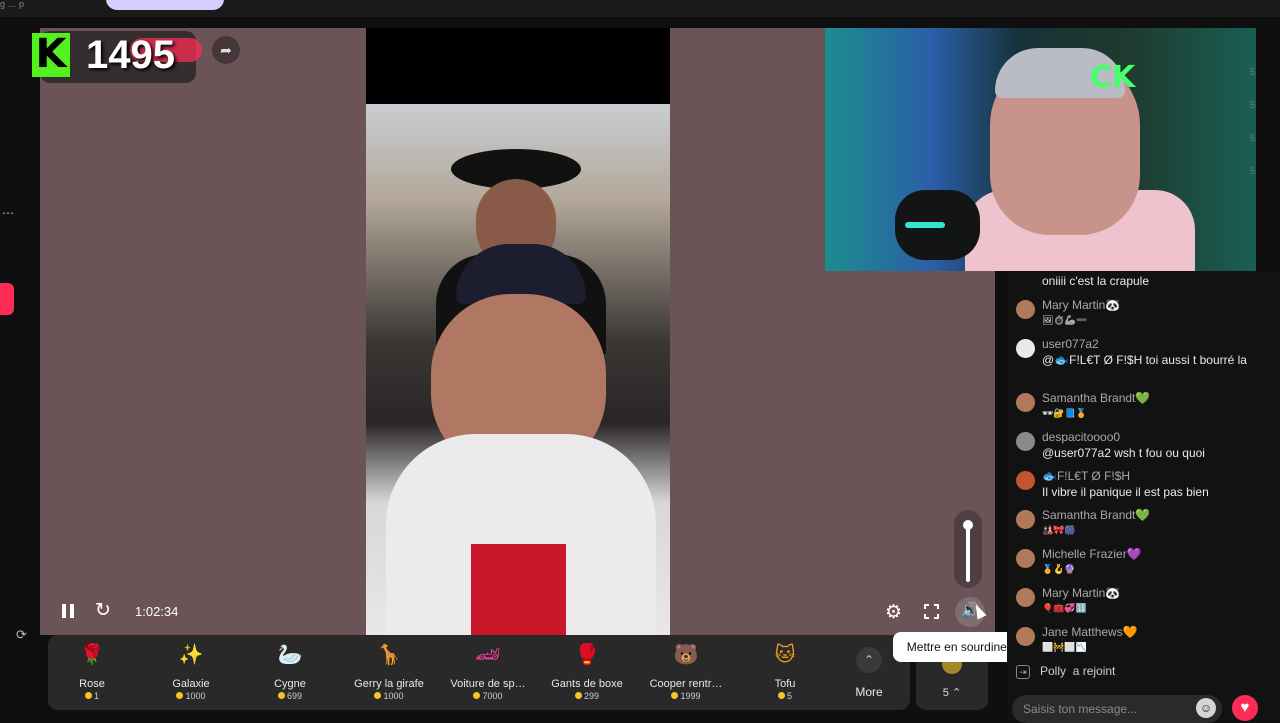 Image resolution: width=1280 pixels, height=723 pixels. Describe the element at coordinates (686, 670) in the screenshot. I see `gift-item: 🐻 Cooper rentr… 1999` at that location.